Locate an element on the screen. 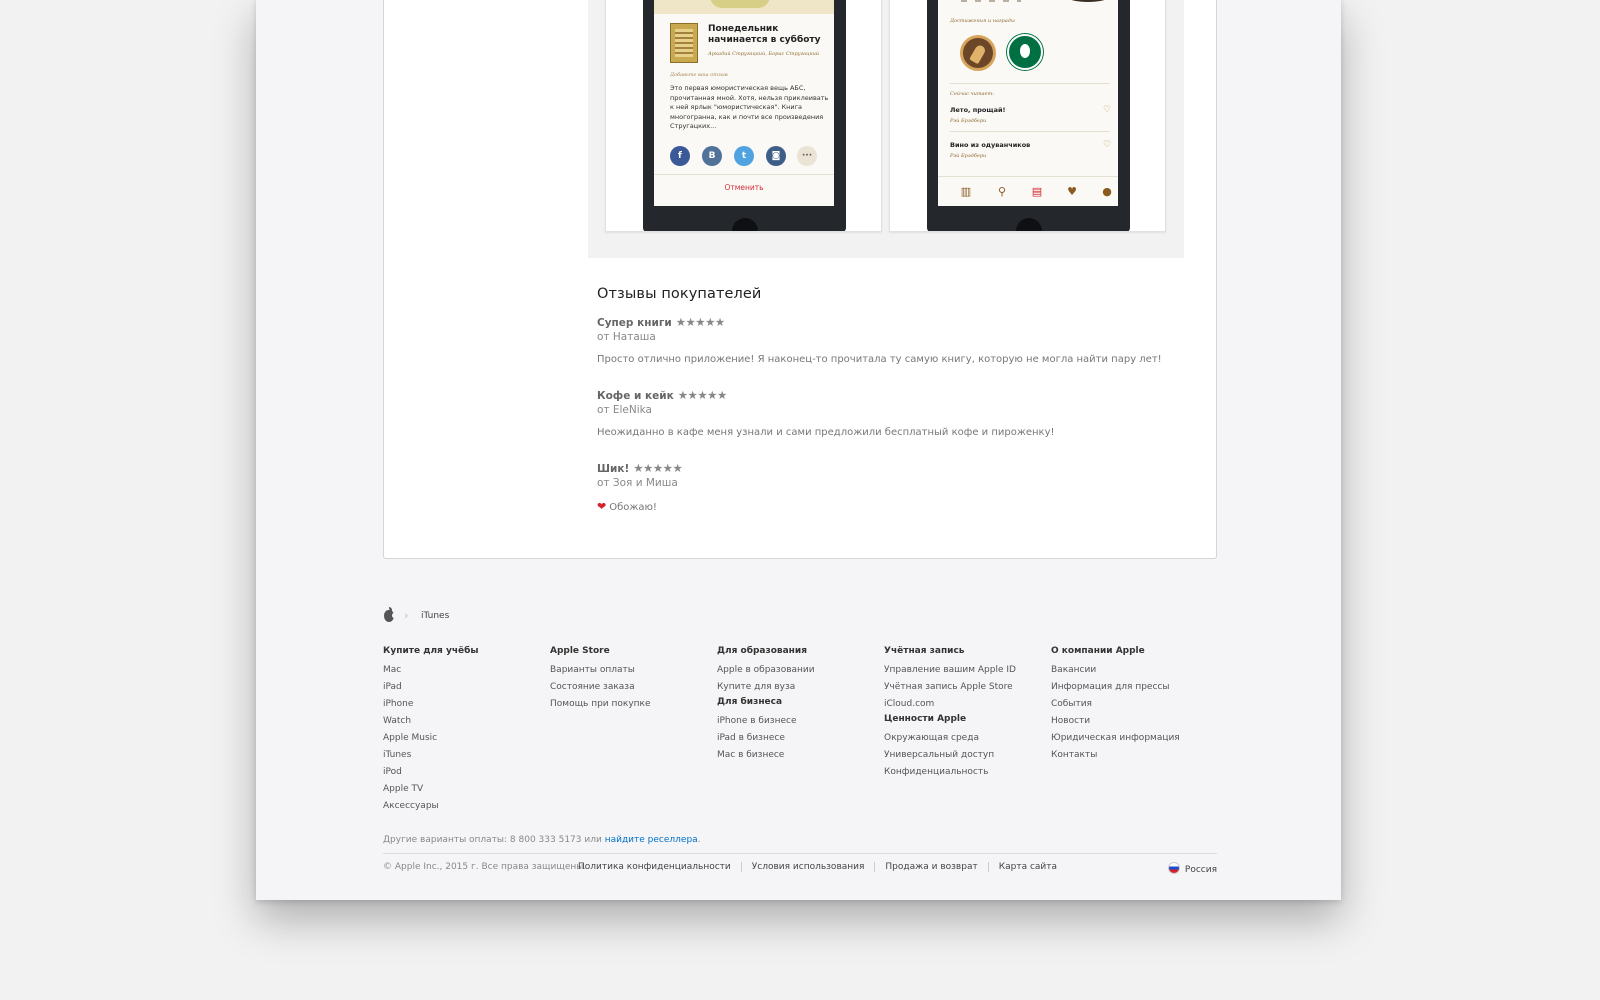  footer-link: iPad is located at coordinates (463, 688).